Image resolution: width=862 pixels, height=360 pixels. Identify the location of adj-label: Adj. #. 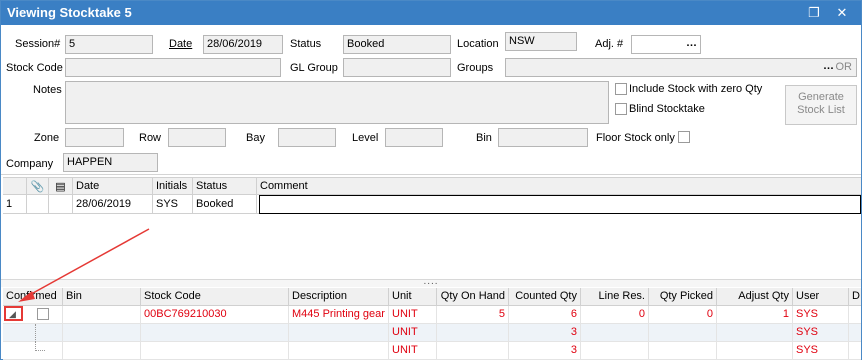
(609, 44).